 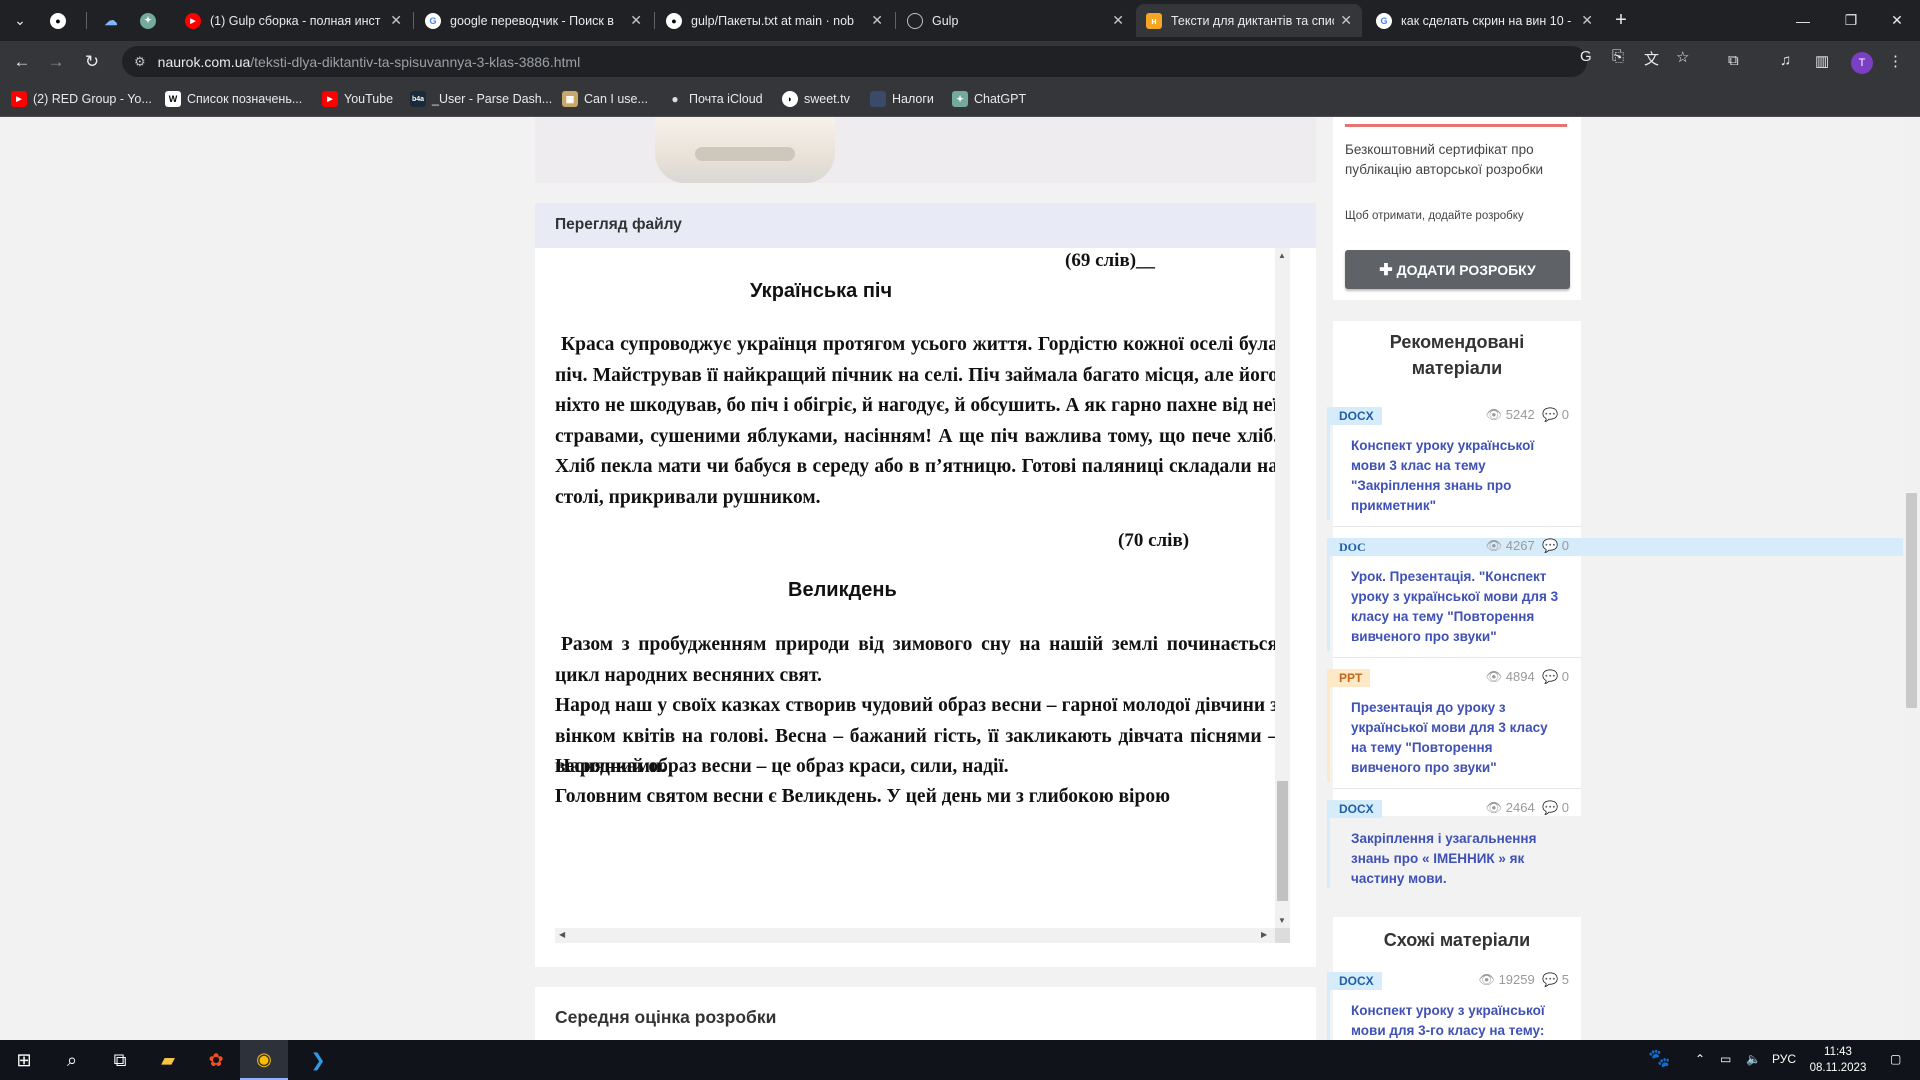 I want to click on language-indicator: РУС, so click(x=1784, y=1059).